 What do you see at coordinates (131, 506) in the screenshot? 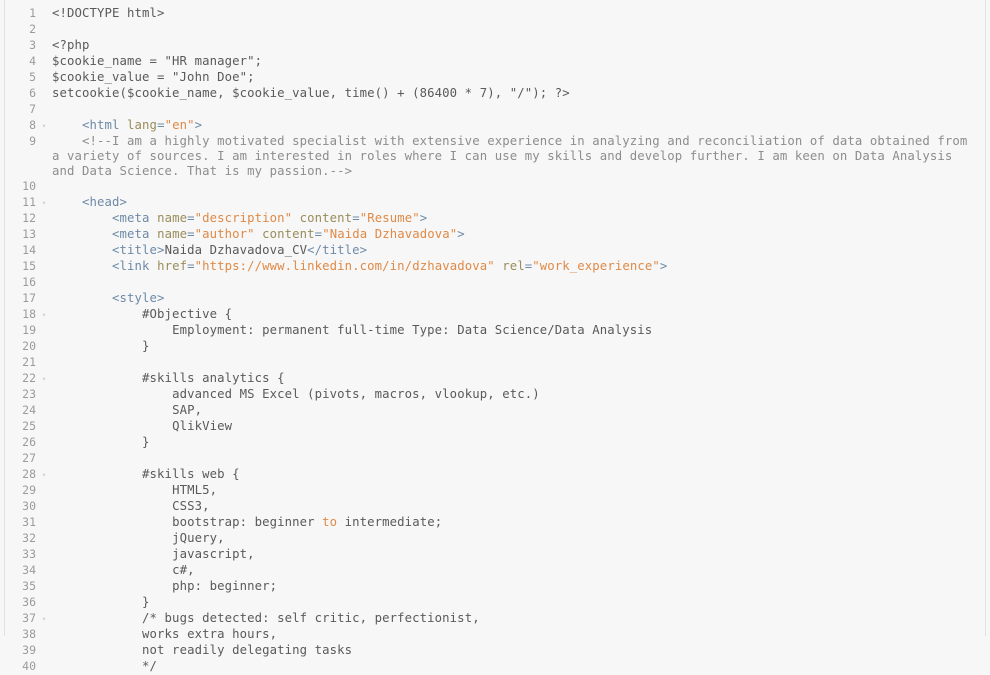
I see `token-plain: CSS3,` at bounding box center [131, 506].